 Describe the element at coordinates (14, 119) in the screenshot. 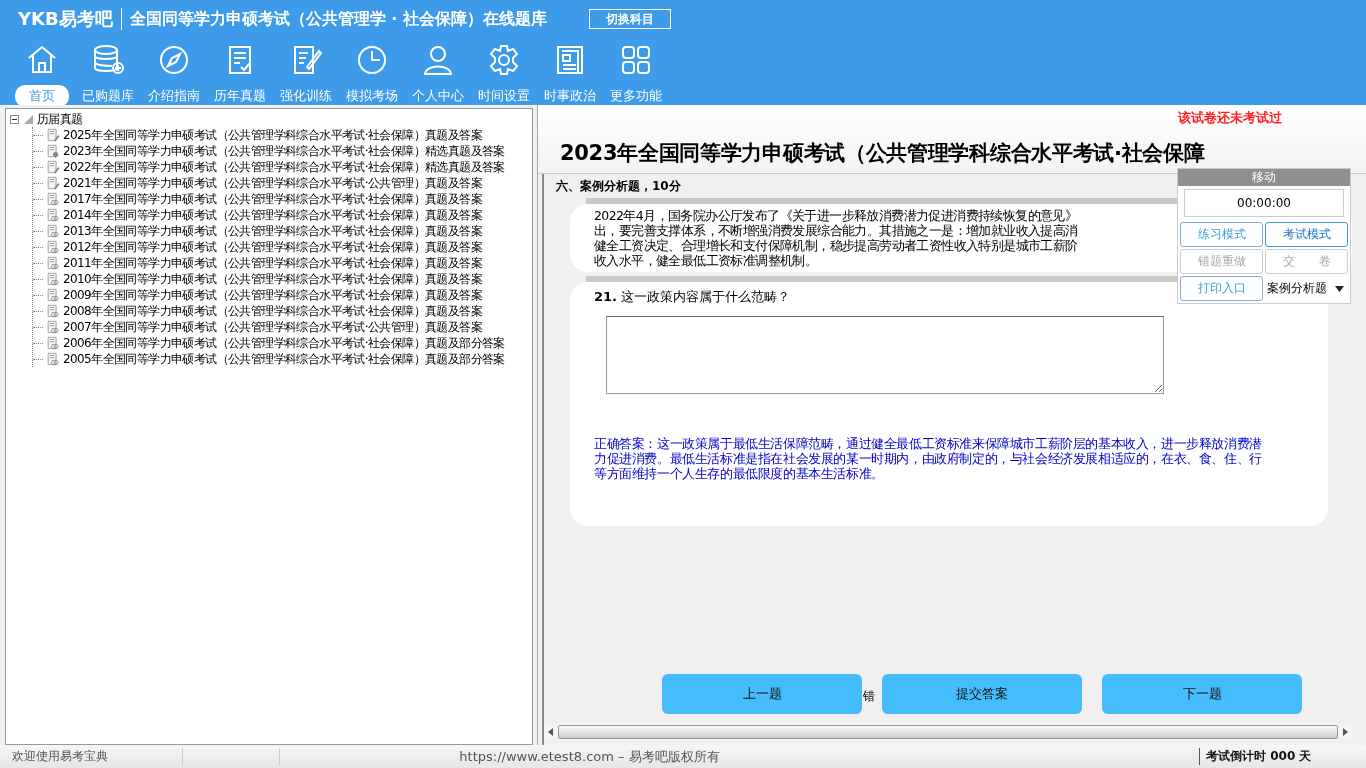

I see `collapse-toggle` at that location.